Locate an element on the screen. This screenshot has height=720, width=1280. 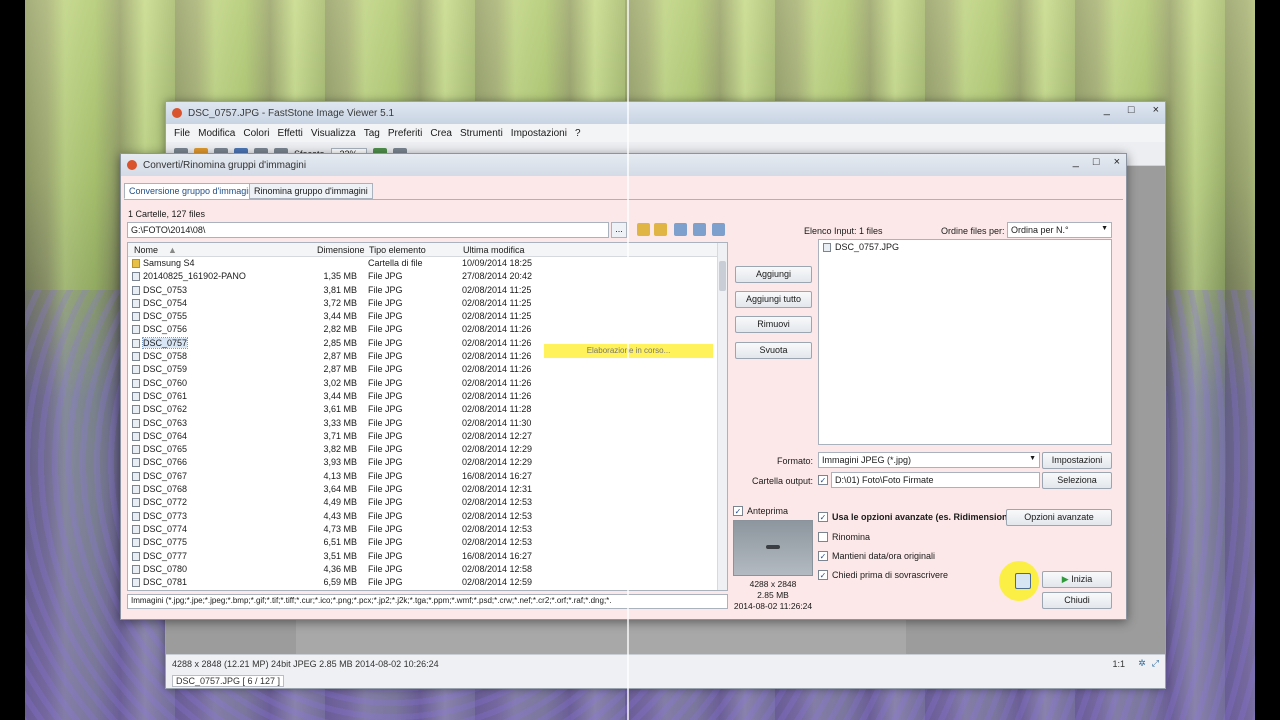
new-folder-icon is located at coordinates (660, 229).